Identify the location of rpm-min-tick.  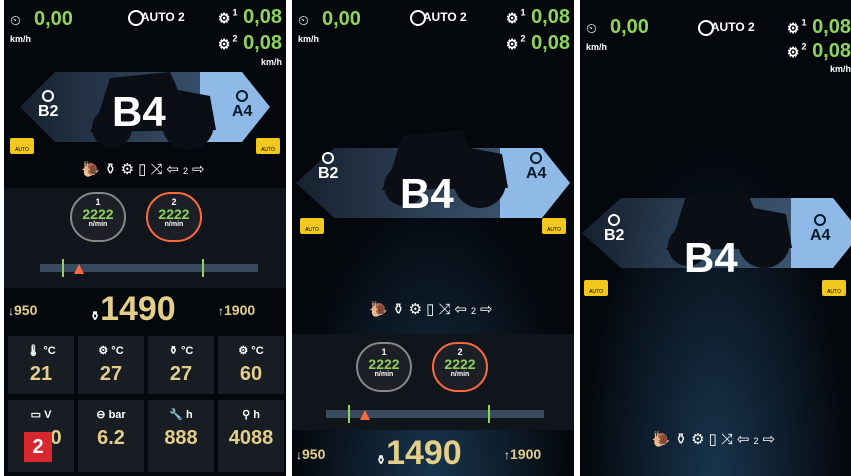
(349, 414).